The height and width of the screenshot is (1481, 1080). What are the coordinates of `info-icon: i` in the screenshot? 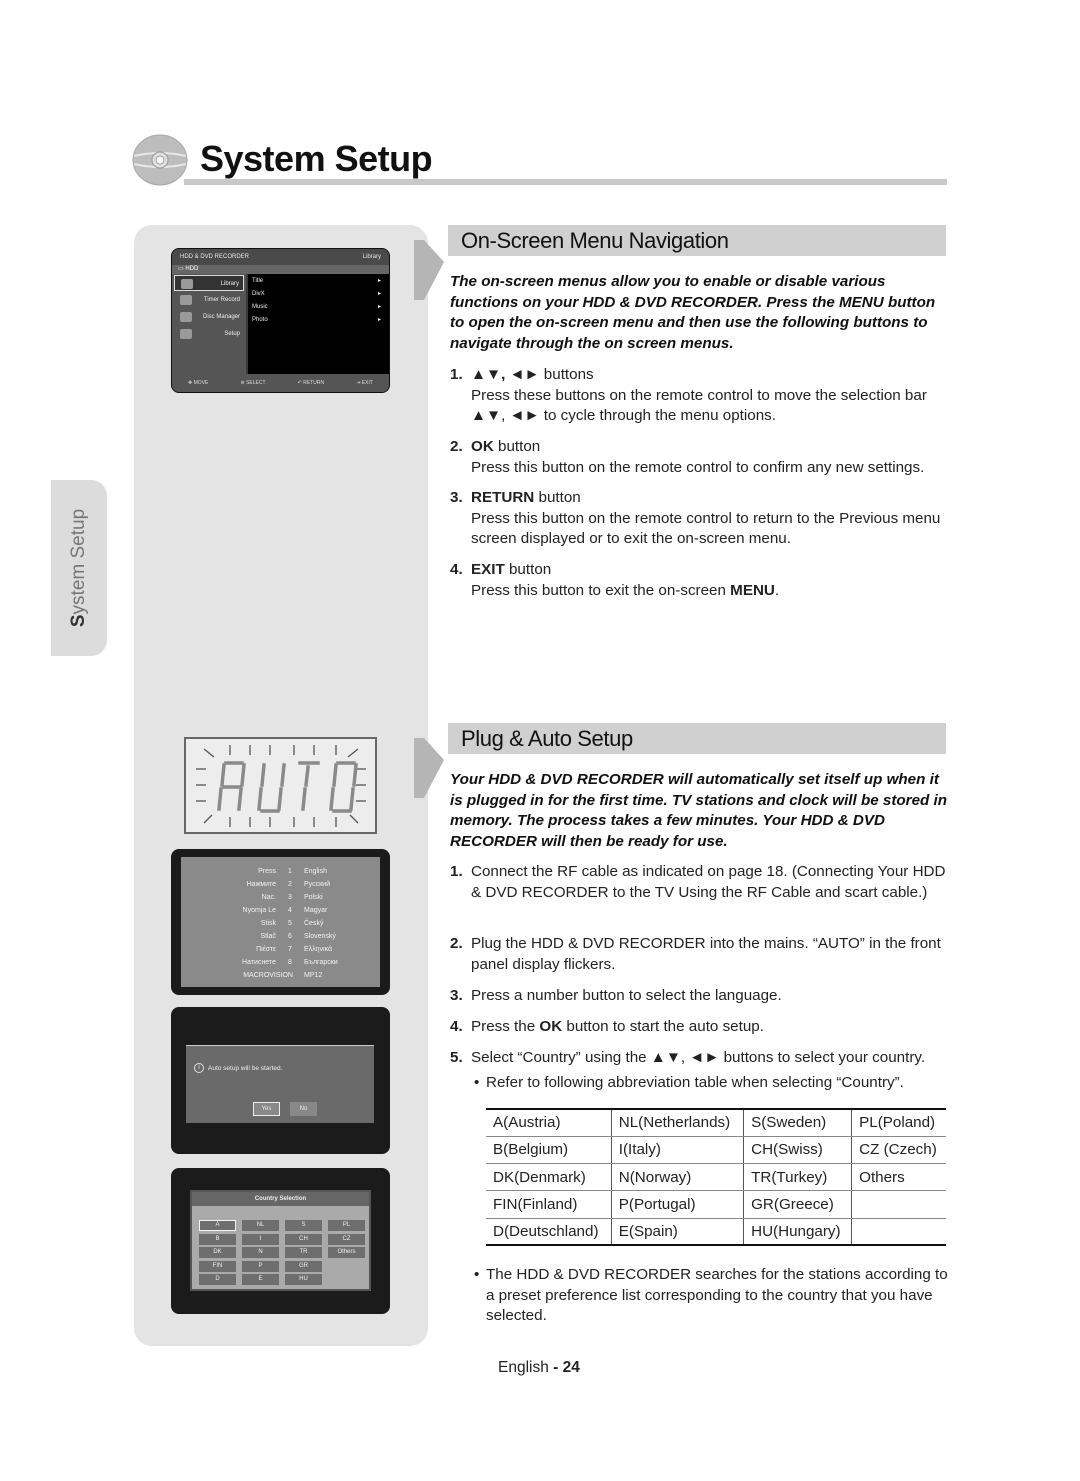 It's located at (199, 1068).